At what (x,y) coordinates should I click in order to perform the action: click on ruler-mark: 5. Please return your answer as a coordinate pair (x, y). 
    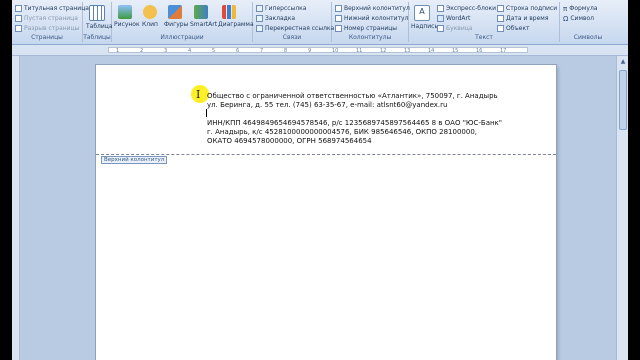
    Looking at the image, I should click on (214, 51).